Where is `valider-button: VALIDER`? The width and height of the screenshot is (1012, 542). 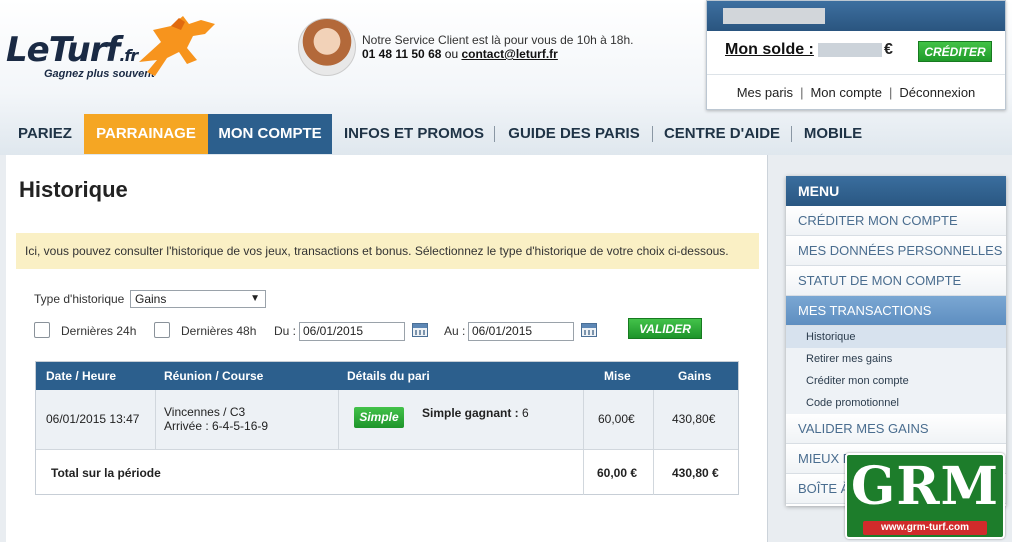
valider-button: VALIDER is located at coordinates (665, 328).